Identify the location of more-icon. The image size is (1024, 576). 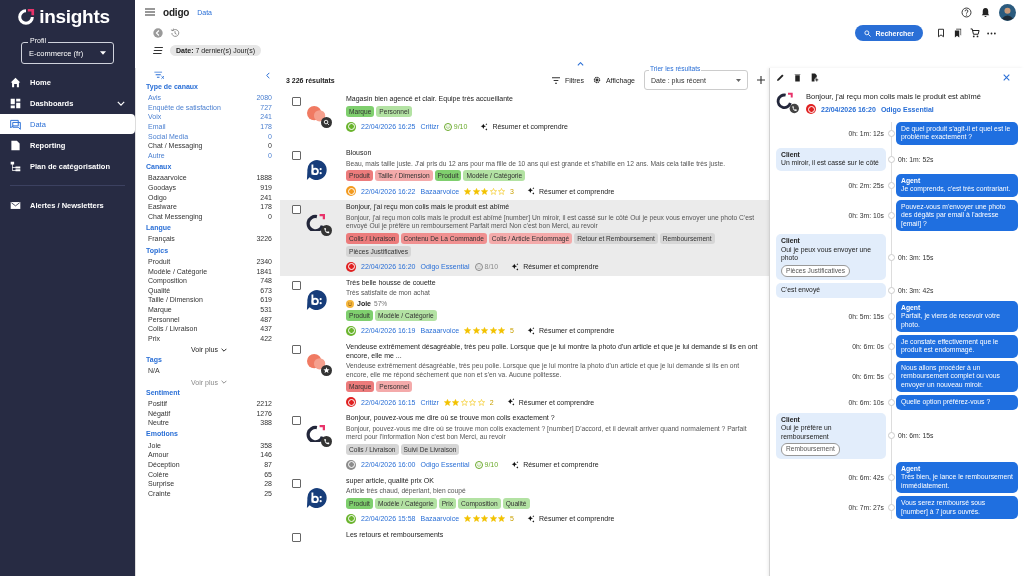
(991, 33).